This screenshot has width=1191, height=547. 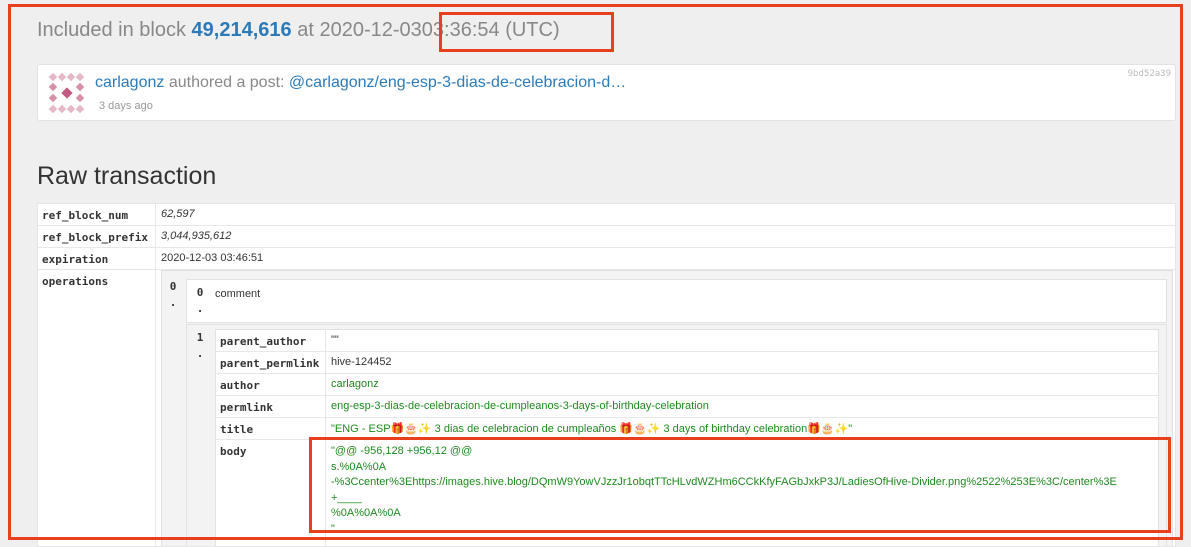 What do you see at coordinates (532, 30) in the screenshot?
I see `block-timezone: (UTC)` at bounding box center [532, 30].